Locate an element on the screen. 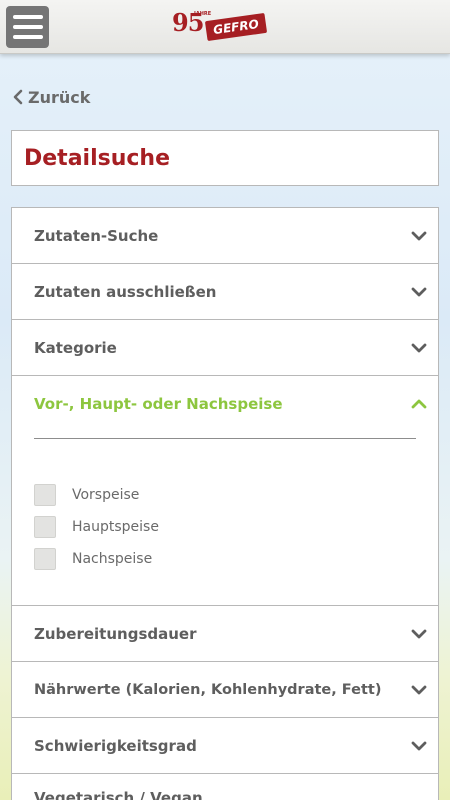  accordion-label: Vor-, Haupt- oder Nachspeise is located at coordinates (158, 404).